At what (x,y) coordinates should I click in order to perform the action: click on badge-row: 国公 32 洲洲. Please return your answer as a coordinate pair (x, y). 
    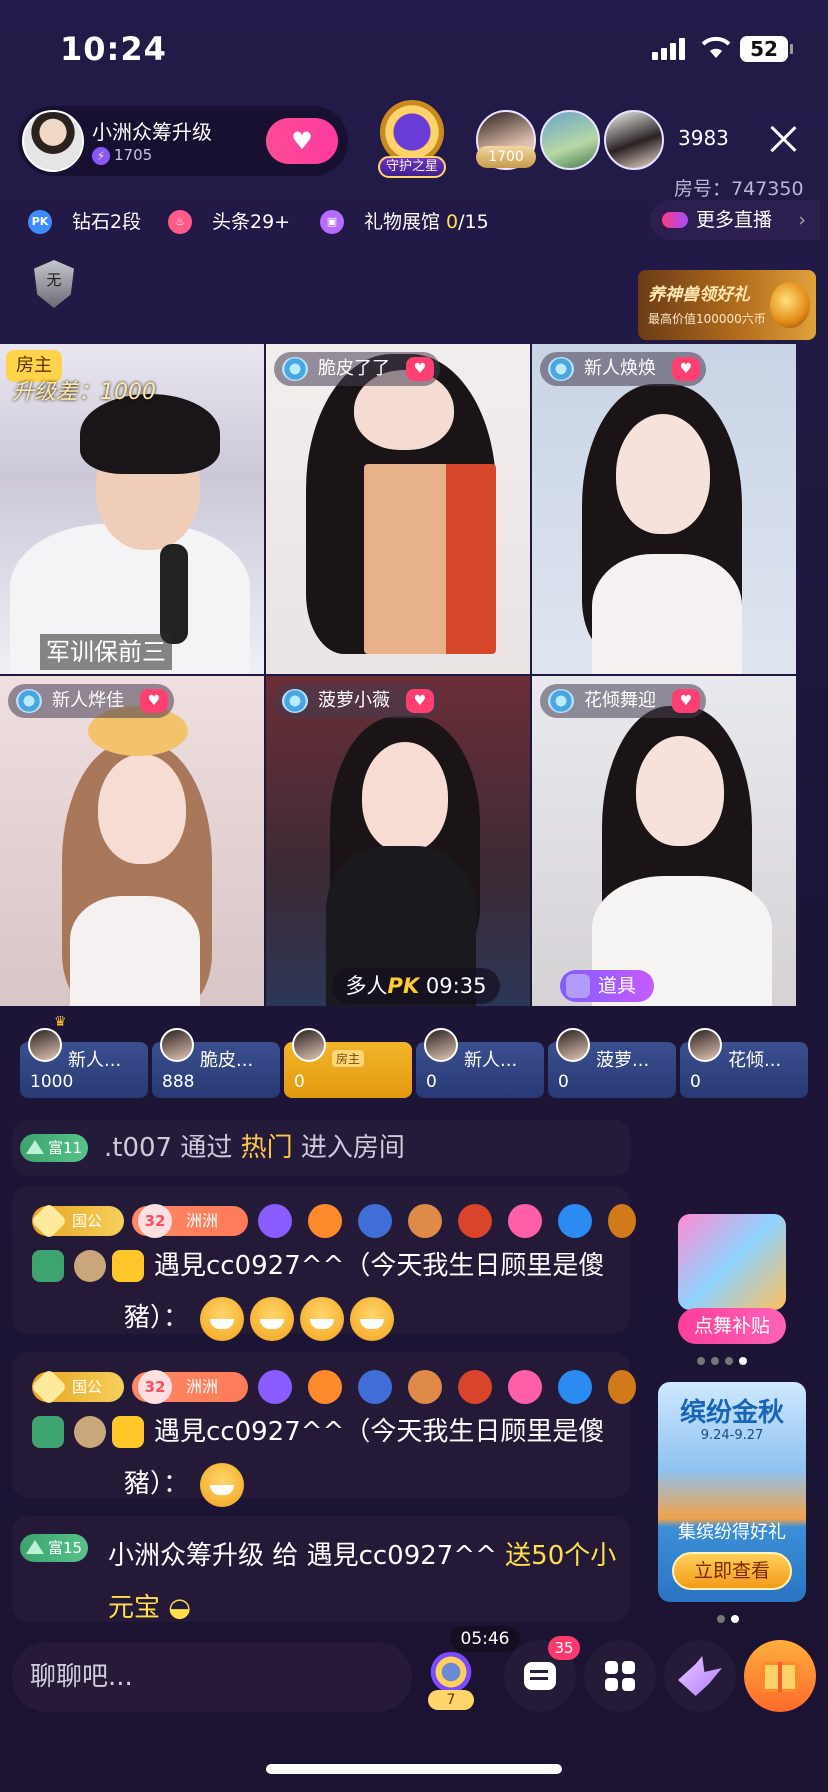
    Looking at the image, I should click on (329, 1220).